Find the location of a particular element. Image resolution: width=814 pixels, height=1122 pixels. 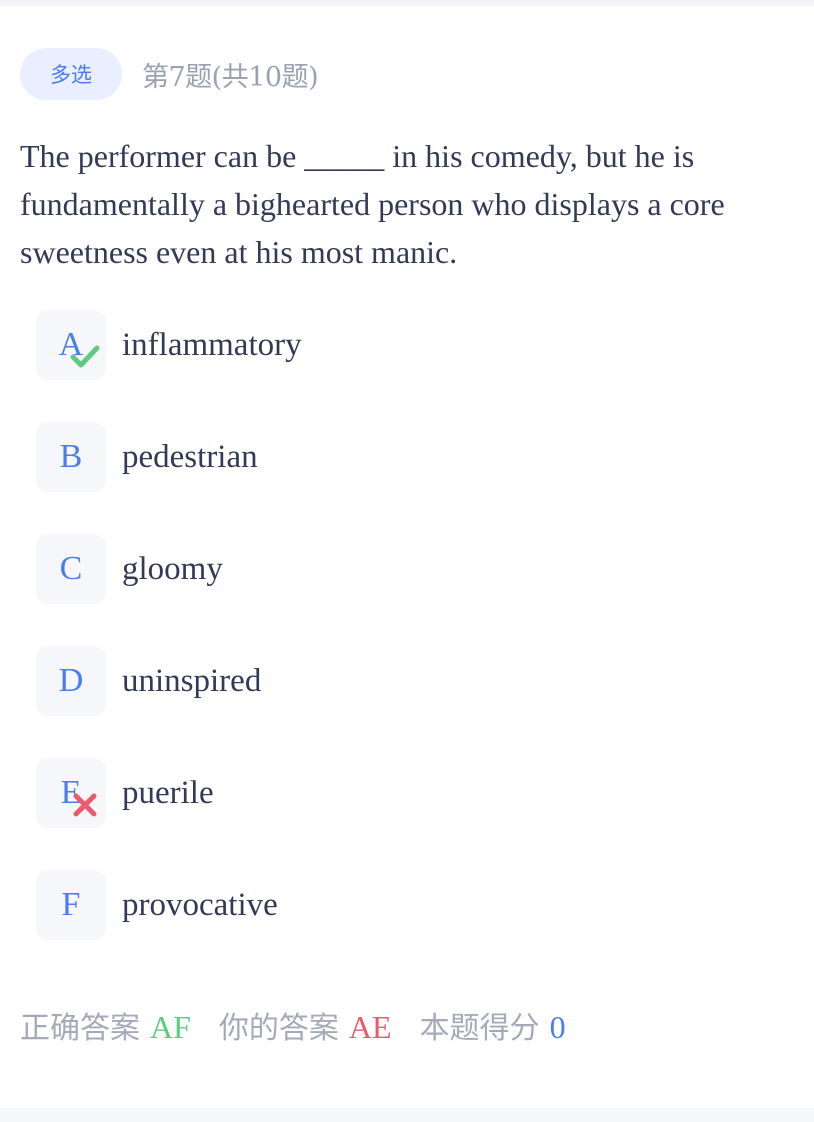

your-answer-label: 你的答案 is located at coordinates (278, 1028).